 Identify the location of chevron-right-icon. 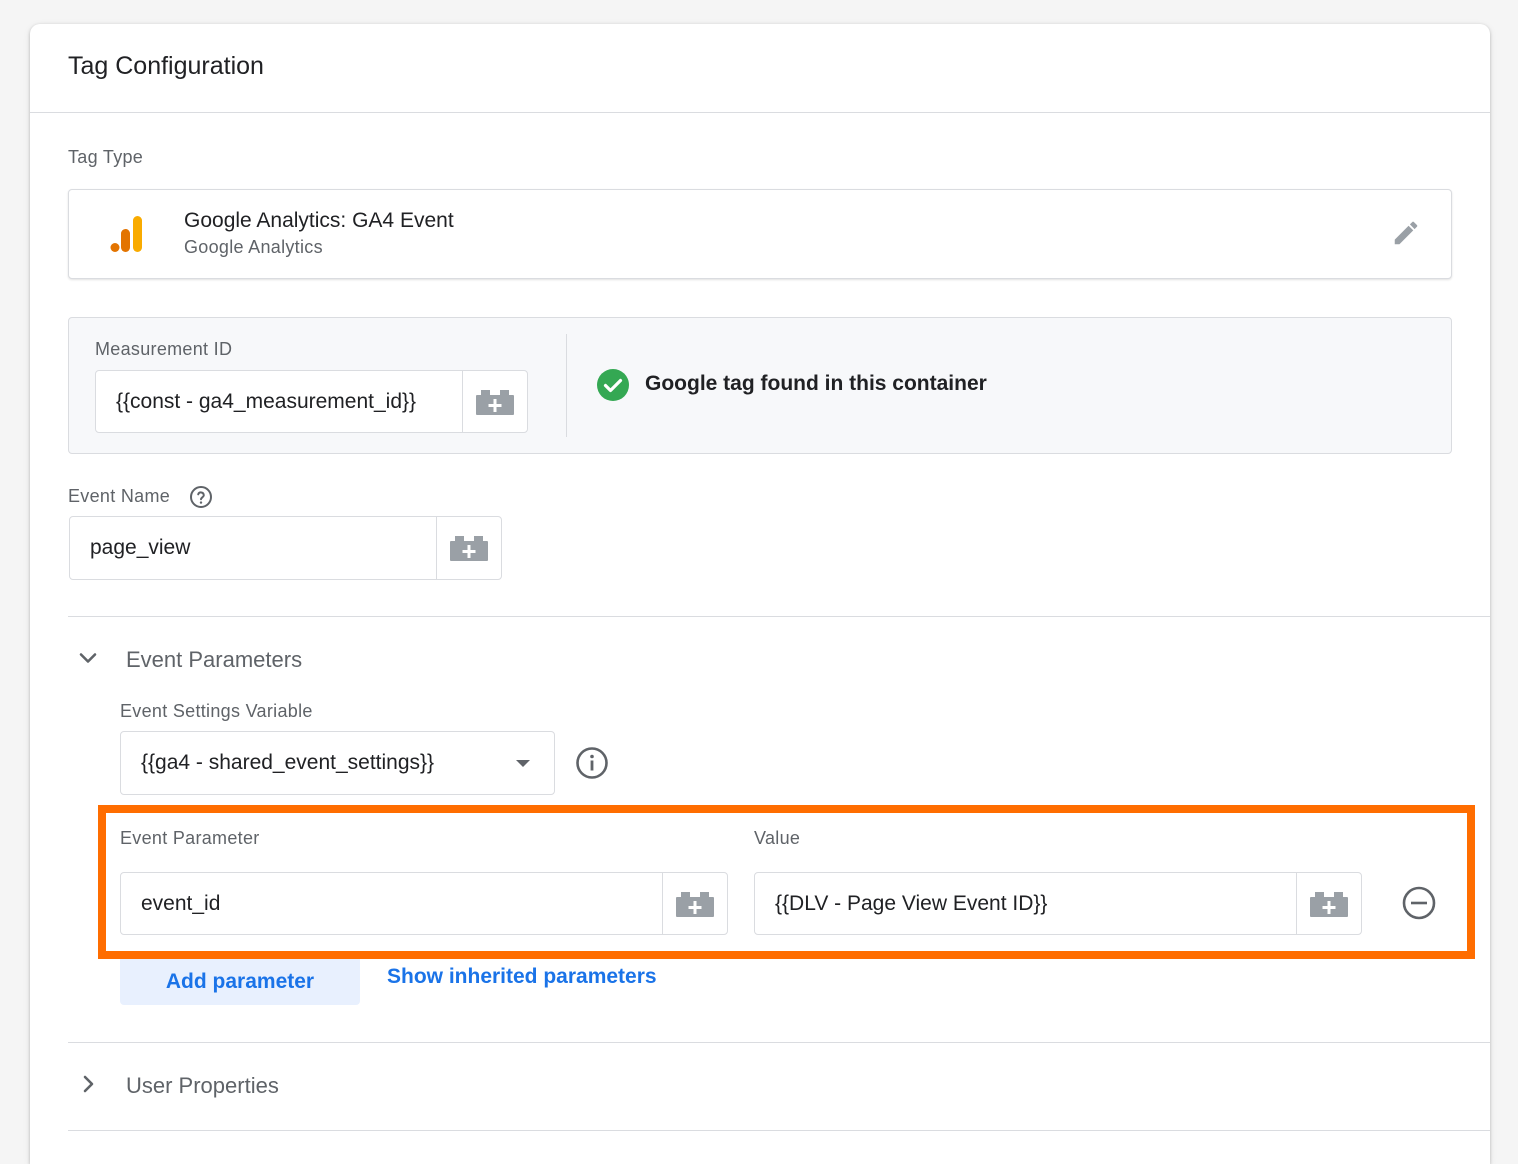
(88, 1086).